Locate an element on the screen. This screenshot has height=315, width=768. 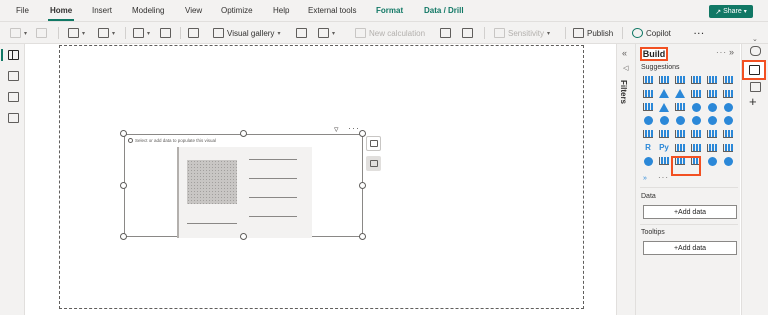
menu-optimize: Optimize is located at coordinates (237, 10).